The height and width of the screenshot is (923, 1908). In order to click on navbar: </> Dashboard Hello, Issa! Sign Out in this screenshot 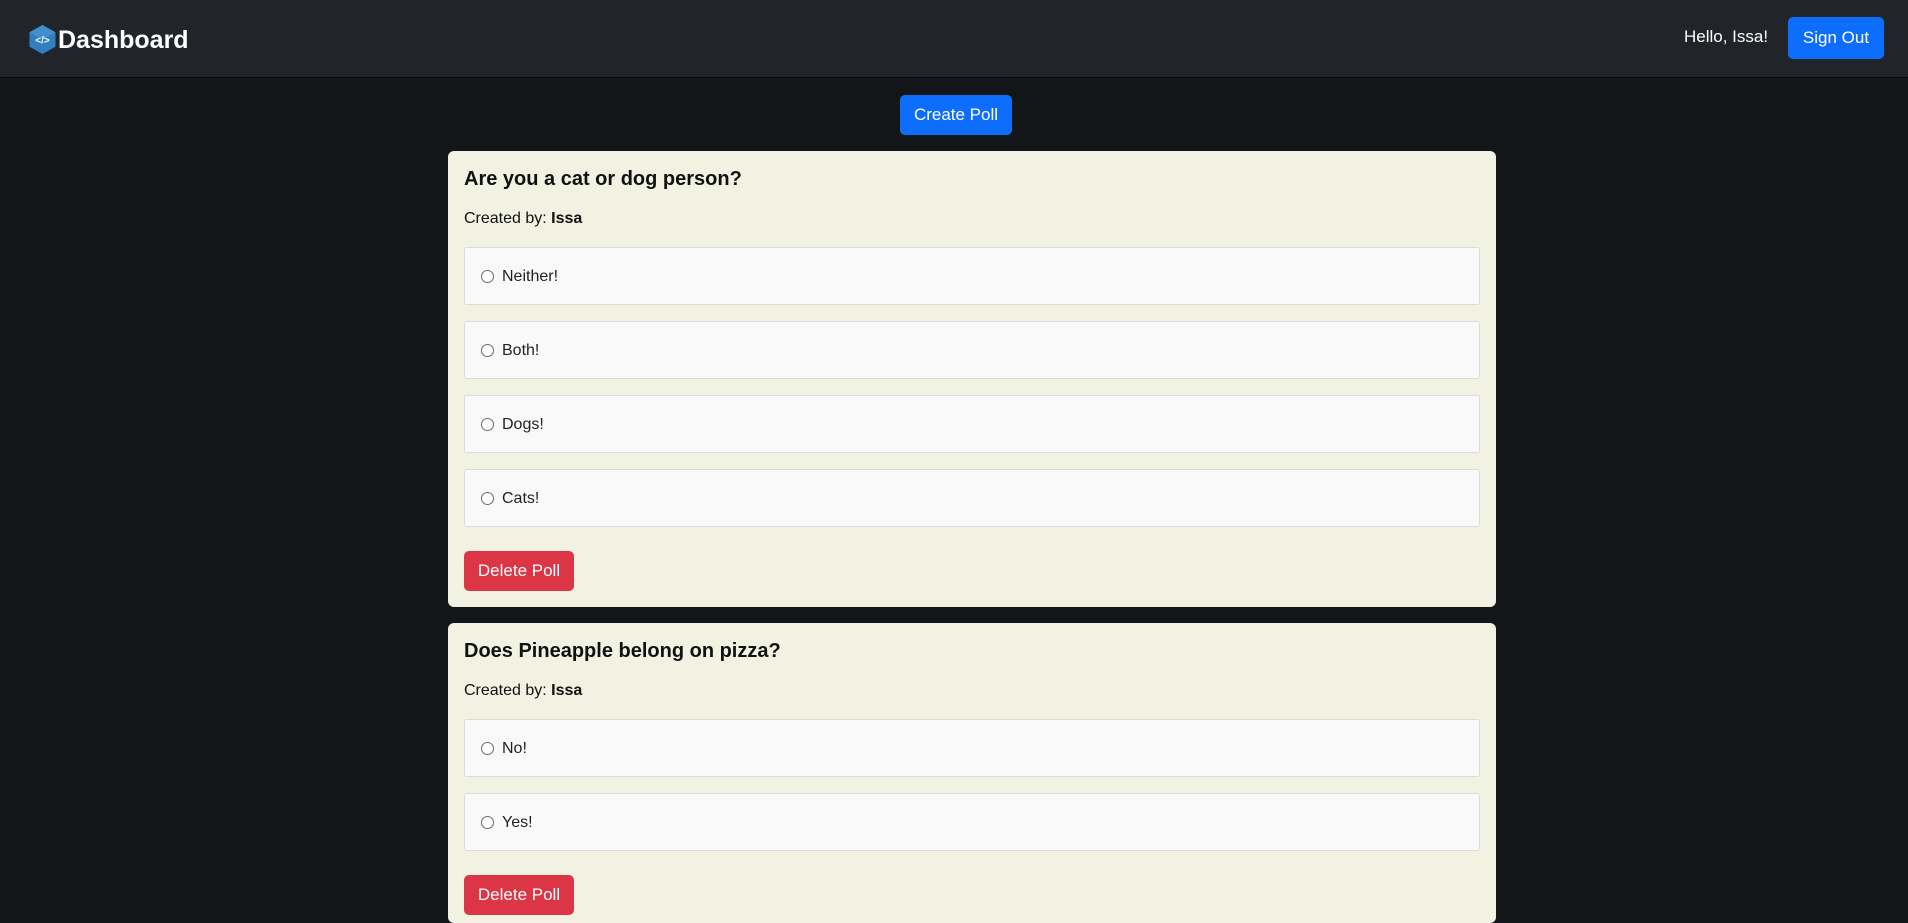, I will do `click(954, 38)`.